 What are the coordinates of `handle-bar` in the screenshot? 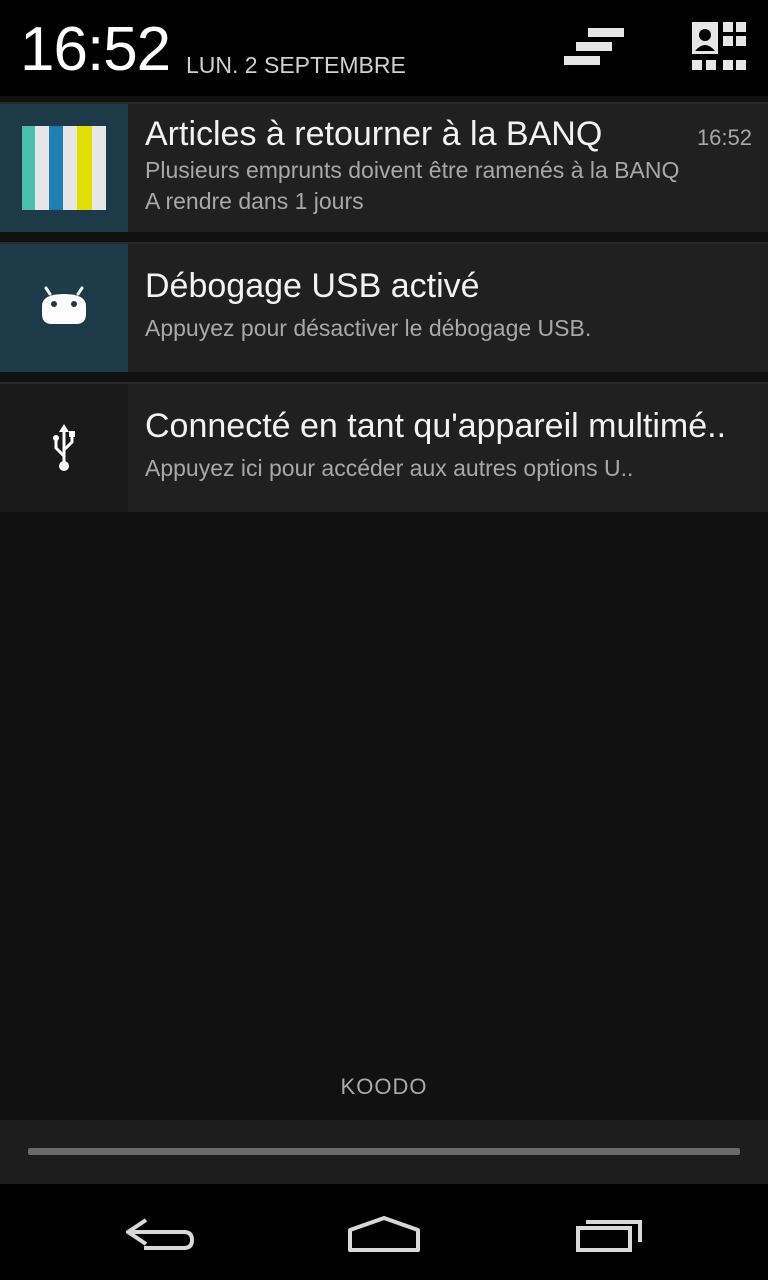 It's located at (384, 1151).